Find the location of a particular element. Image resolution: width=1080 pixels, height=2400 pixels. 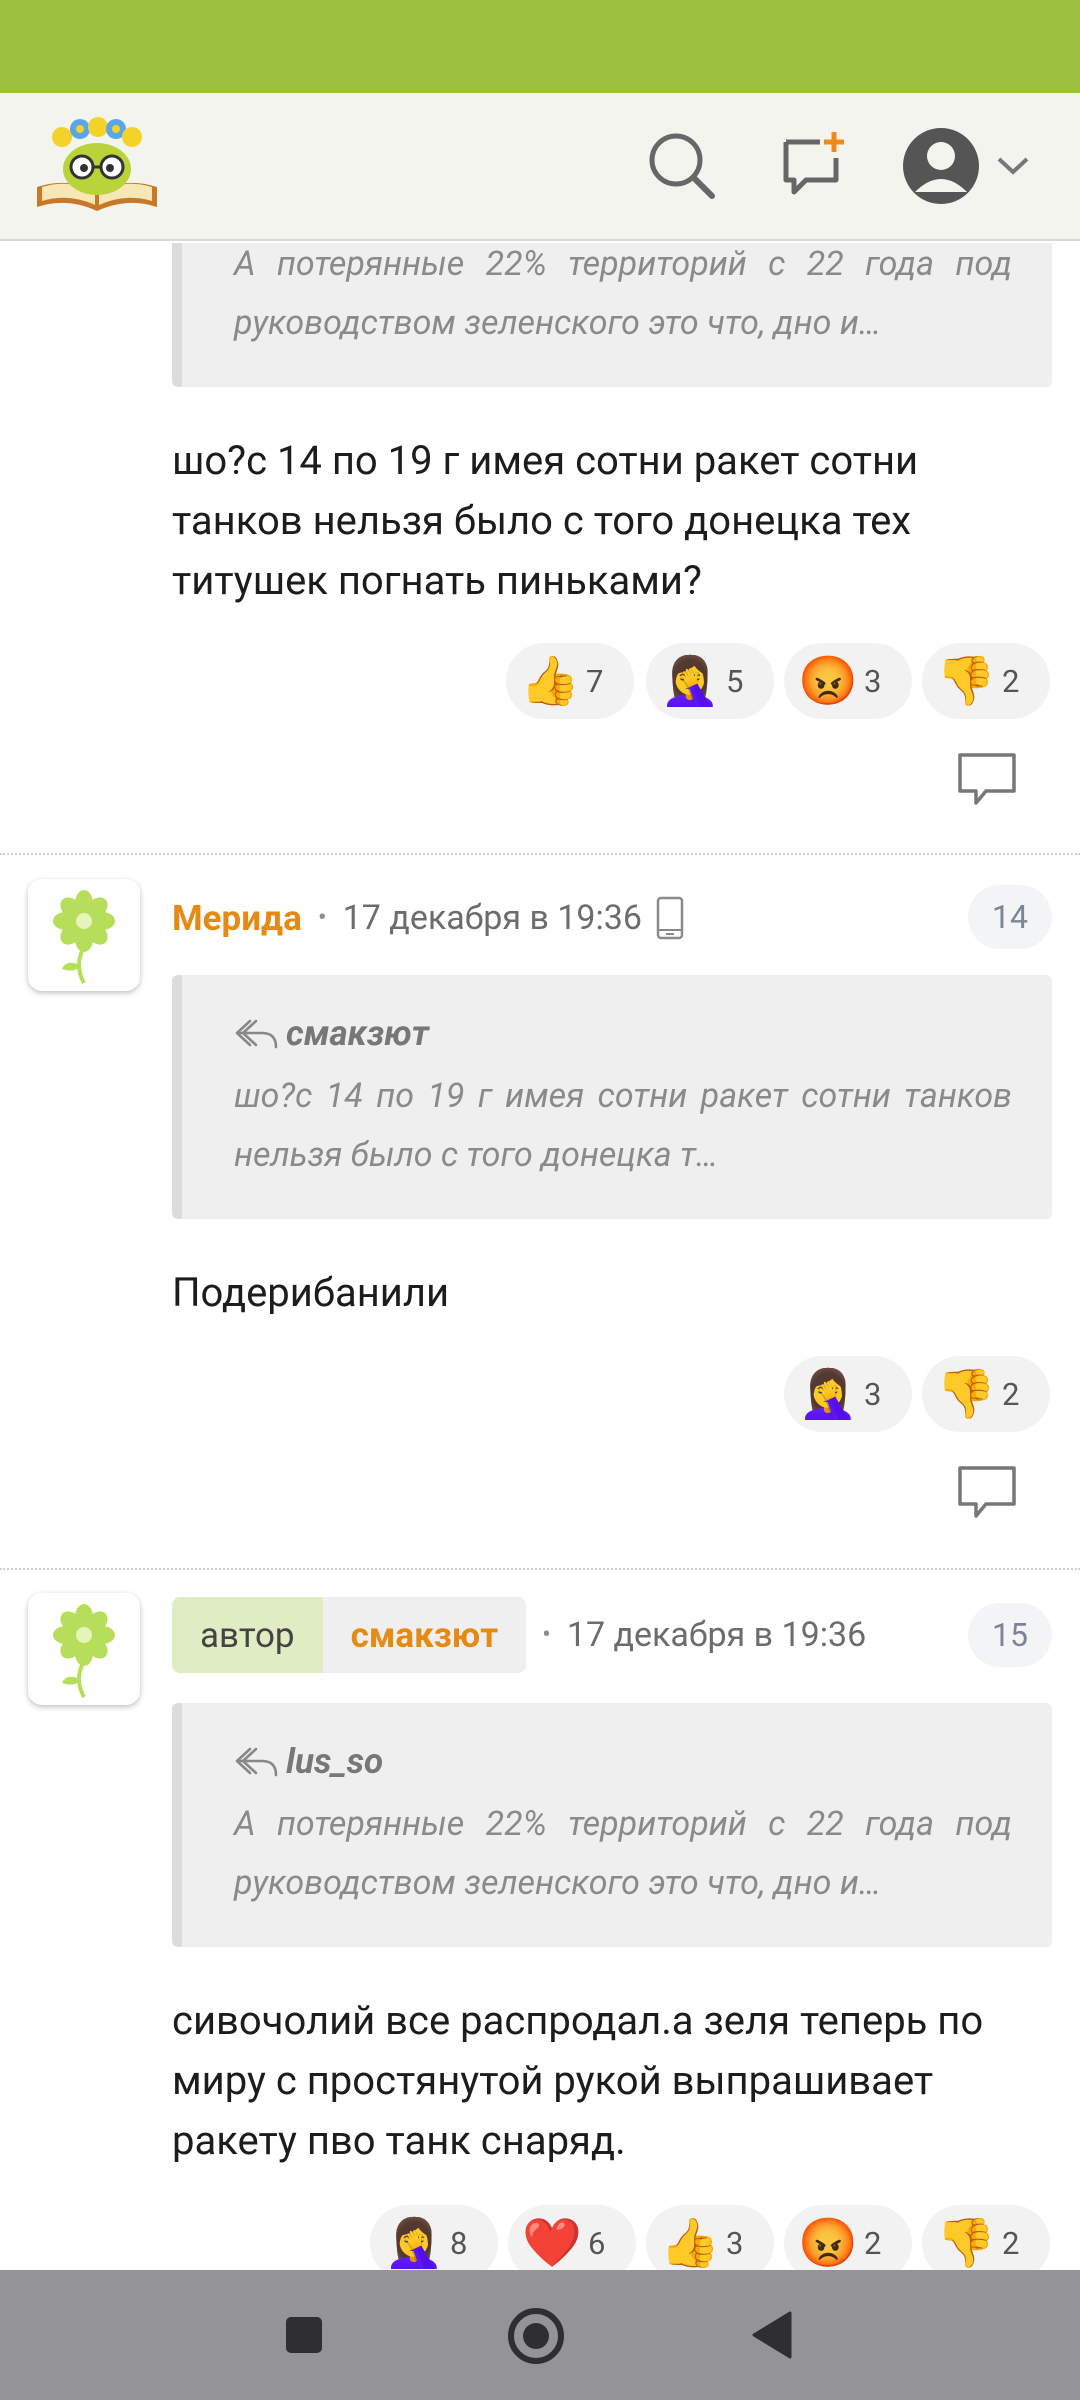

reaction-thumbs-up: 👍 3 is located at coordinates (710, 2237).